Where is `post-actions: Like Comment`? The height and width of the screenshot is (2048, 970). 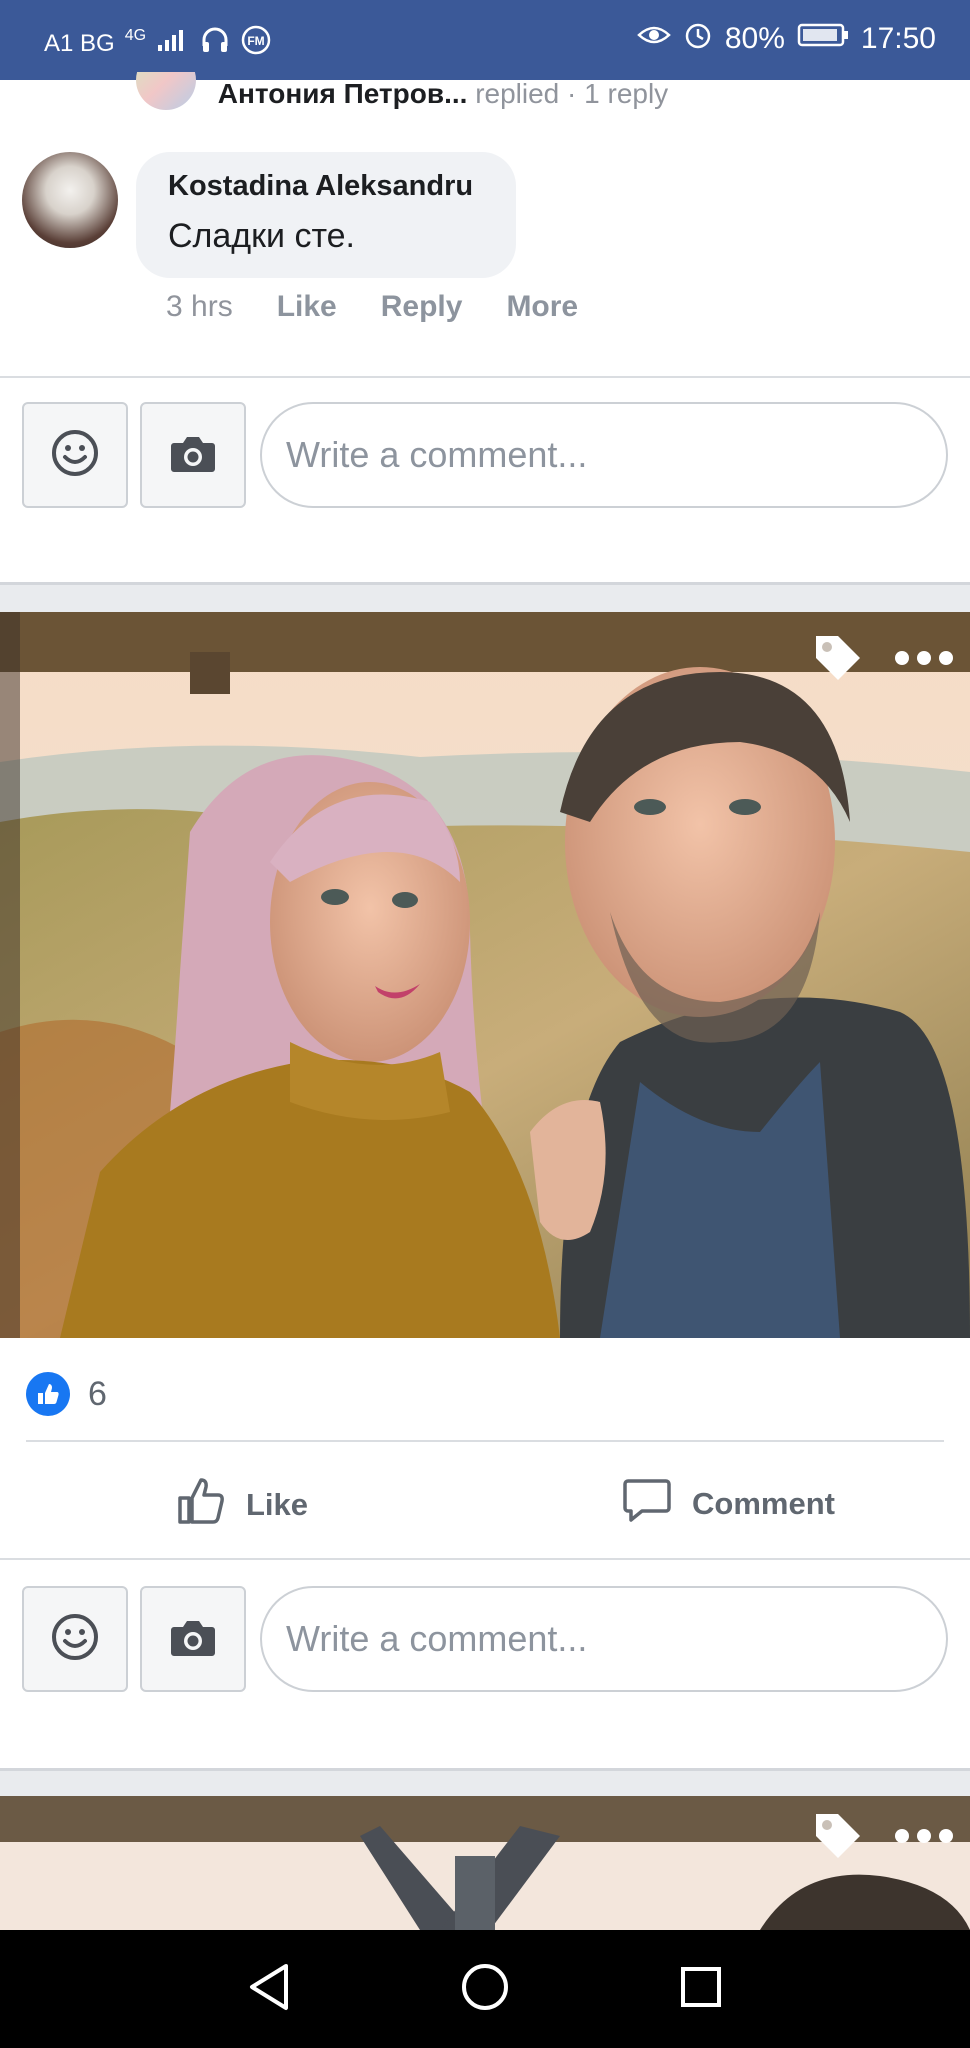 post-actions: Like Comment is located at coordinates (485, 1503).